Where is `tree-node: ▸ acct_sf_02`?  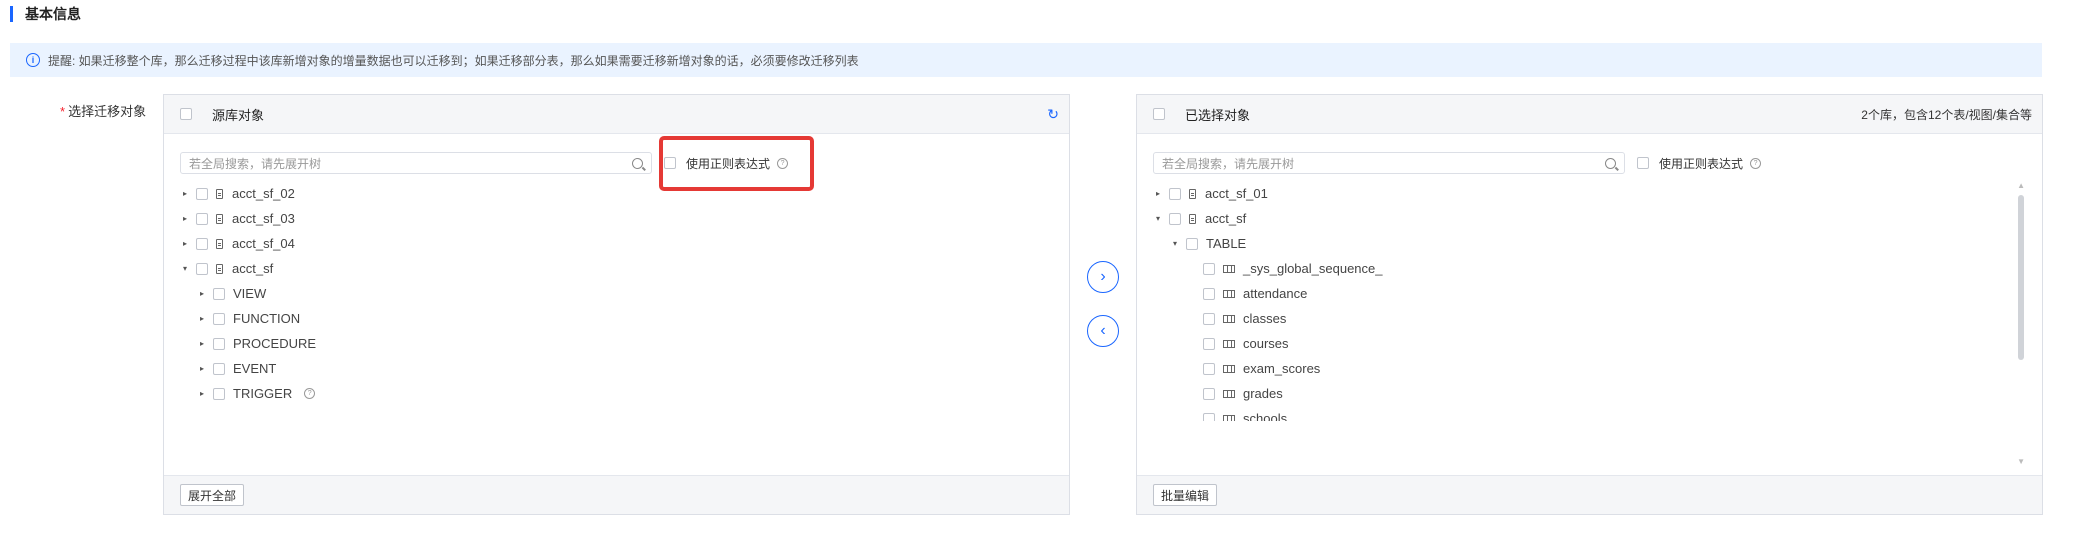 tree-node: ▸ acct_sf_02 is located at coordinates (248, 193).